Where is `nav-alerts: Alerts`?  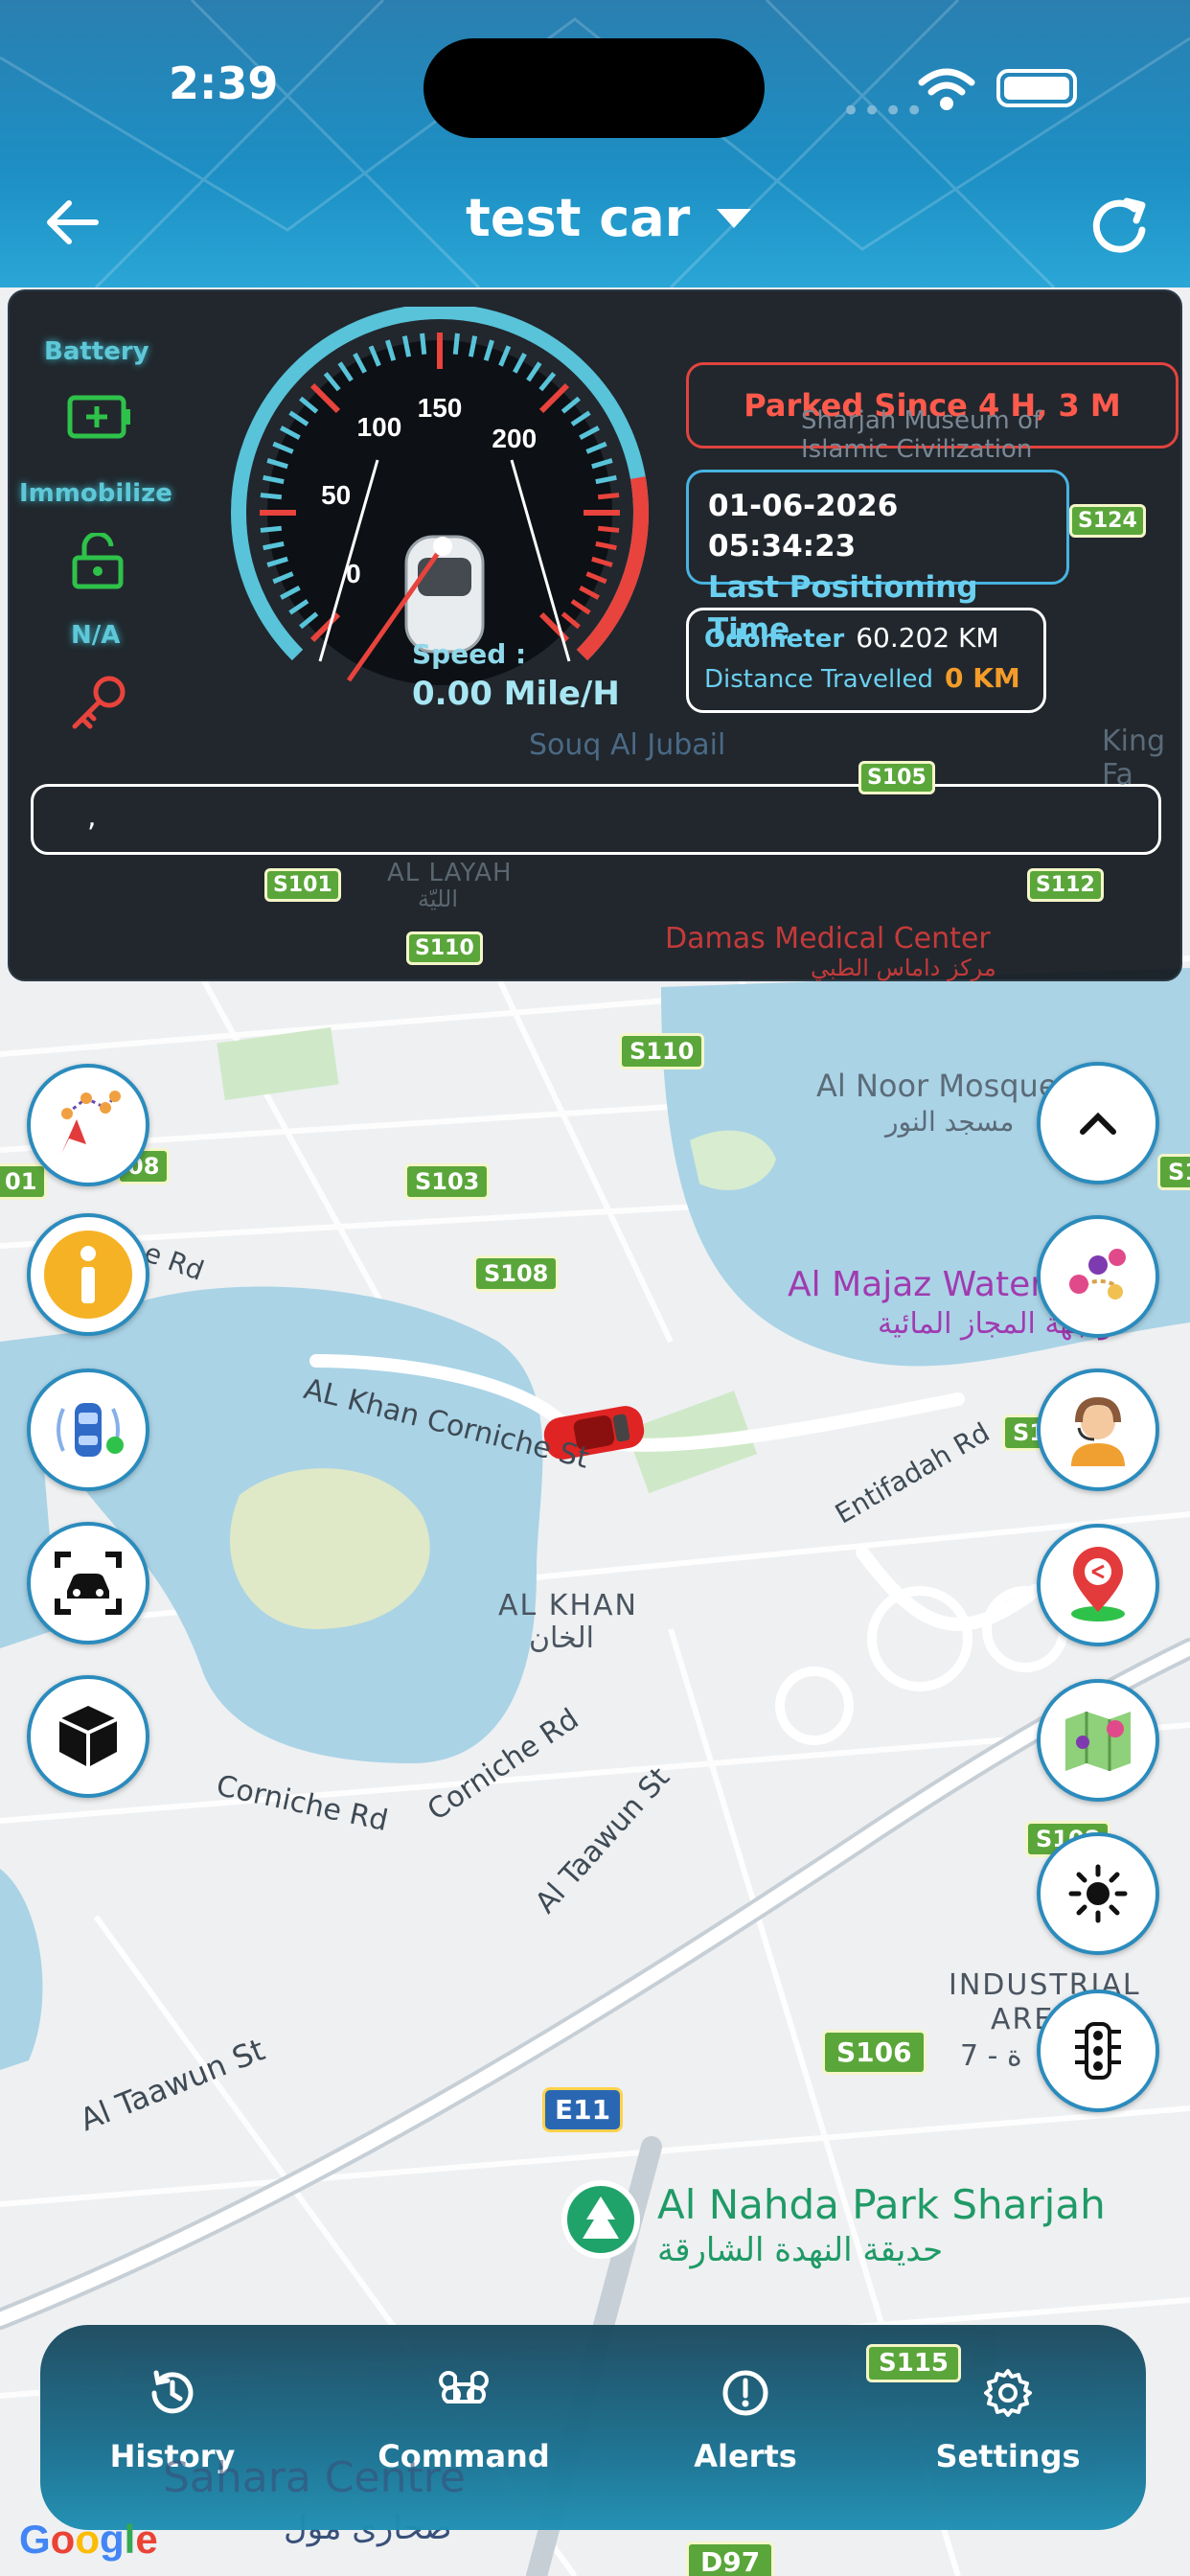
nav-alerts: Alerts is located at coordinates (746, 2420).